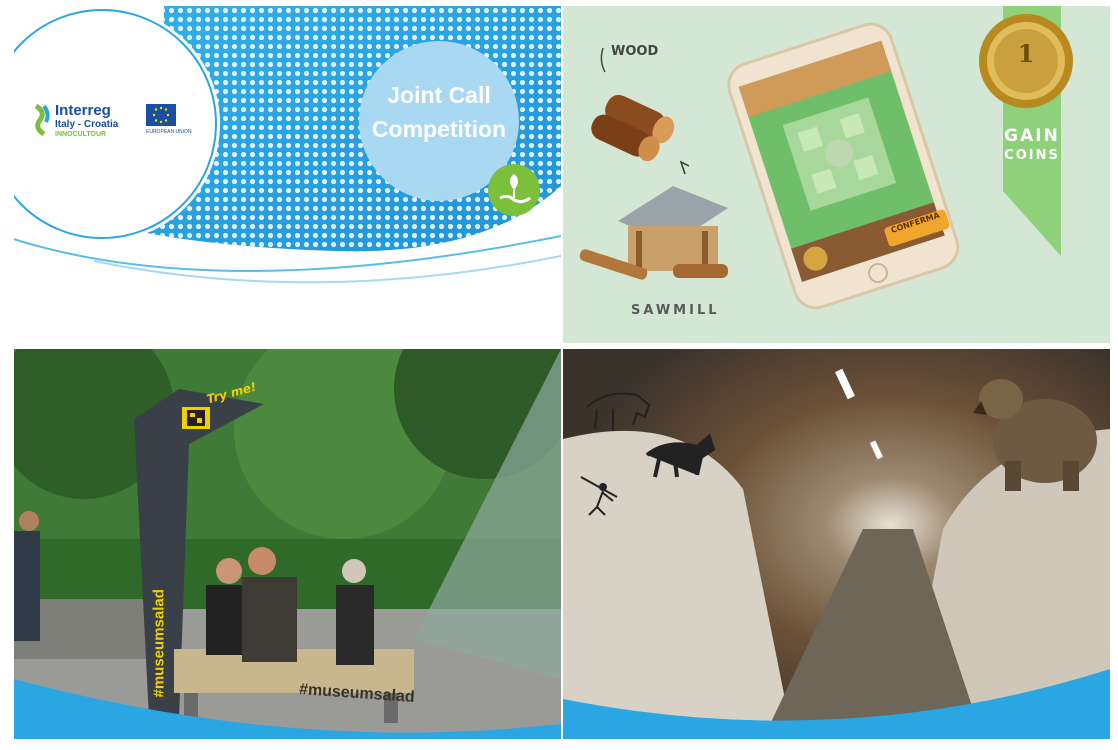  I want to click on eu-flag-icon, so click(161, 115).